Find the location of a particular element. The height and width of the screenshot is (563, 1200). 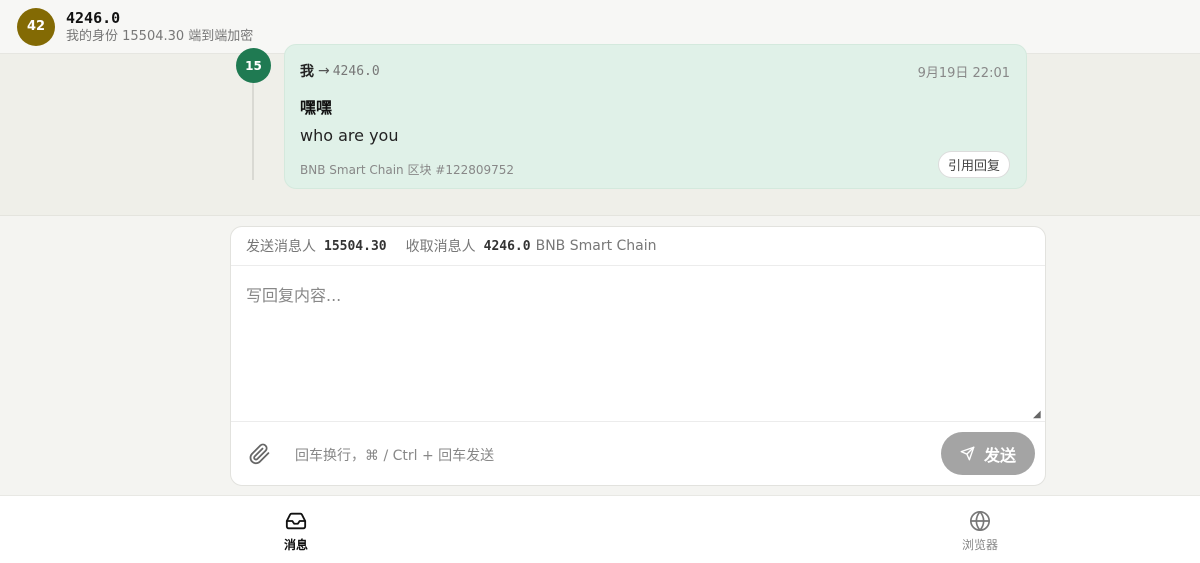

receiver-chain: BNB Smart Chain is located at coordinates (596, 246).